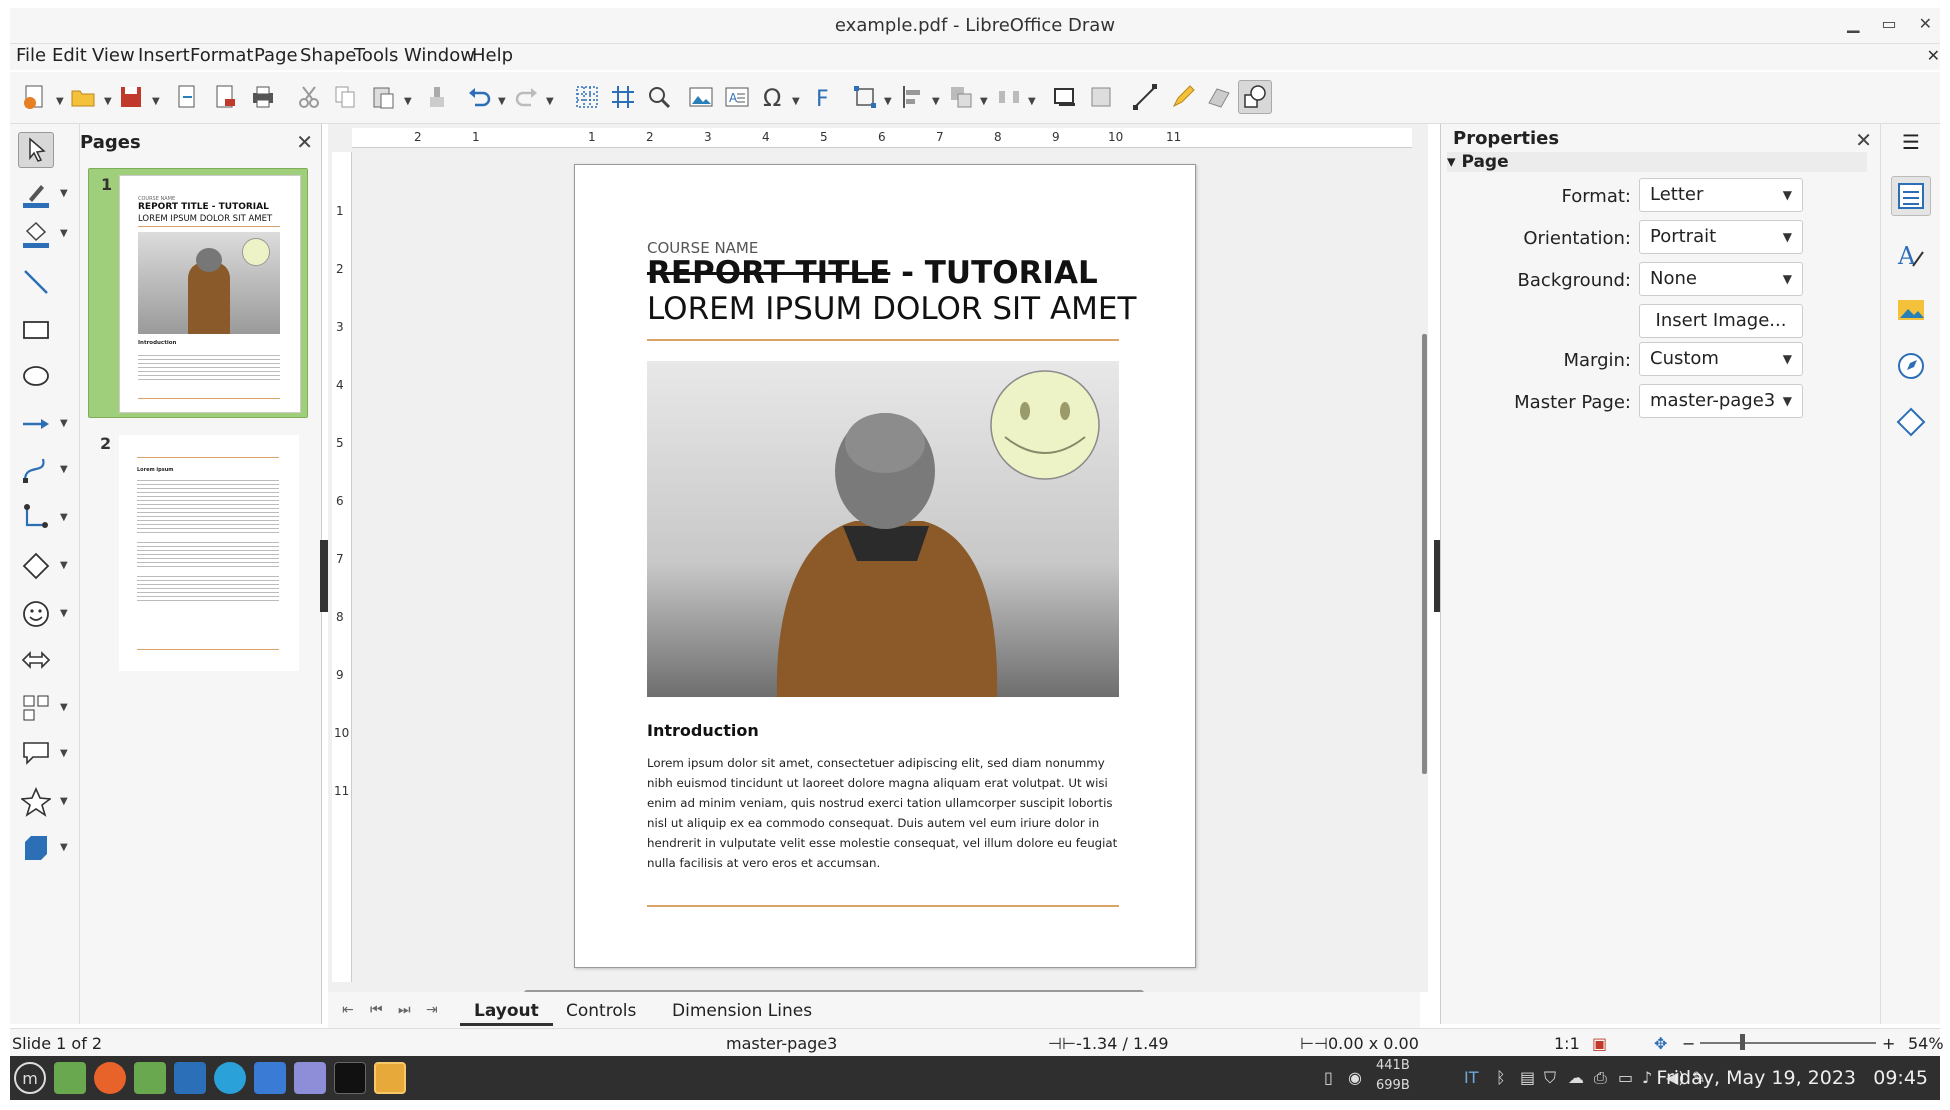 The width and height of the screenshot is (1950, 1110). What do you see at coordinates (1911, 422) in the screenshot?
I see `shapes-deck-icon` at bounding box center [1911, 422].